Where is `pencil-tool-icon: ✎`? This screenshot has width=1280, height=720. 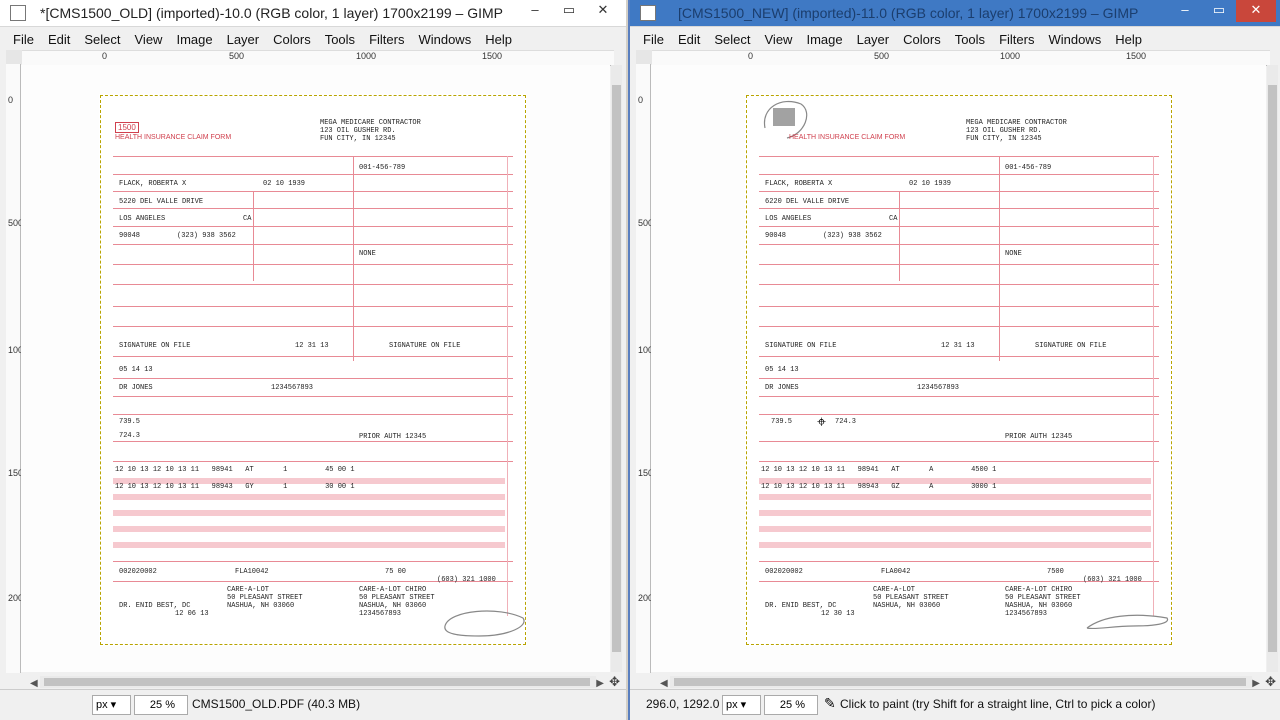 pencil-tool-icon: ✎ is located at coordinates (830, 703).